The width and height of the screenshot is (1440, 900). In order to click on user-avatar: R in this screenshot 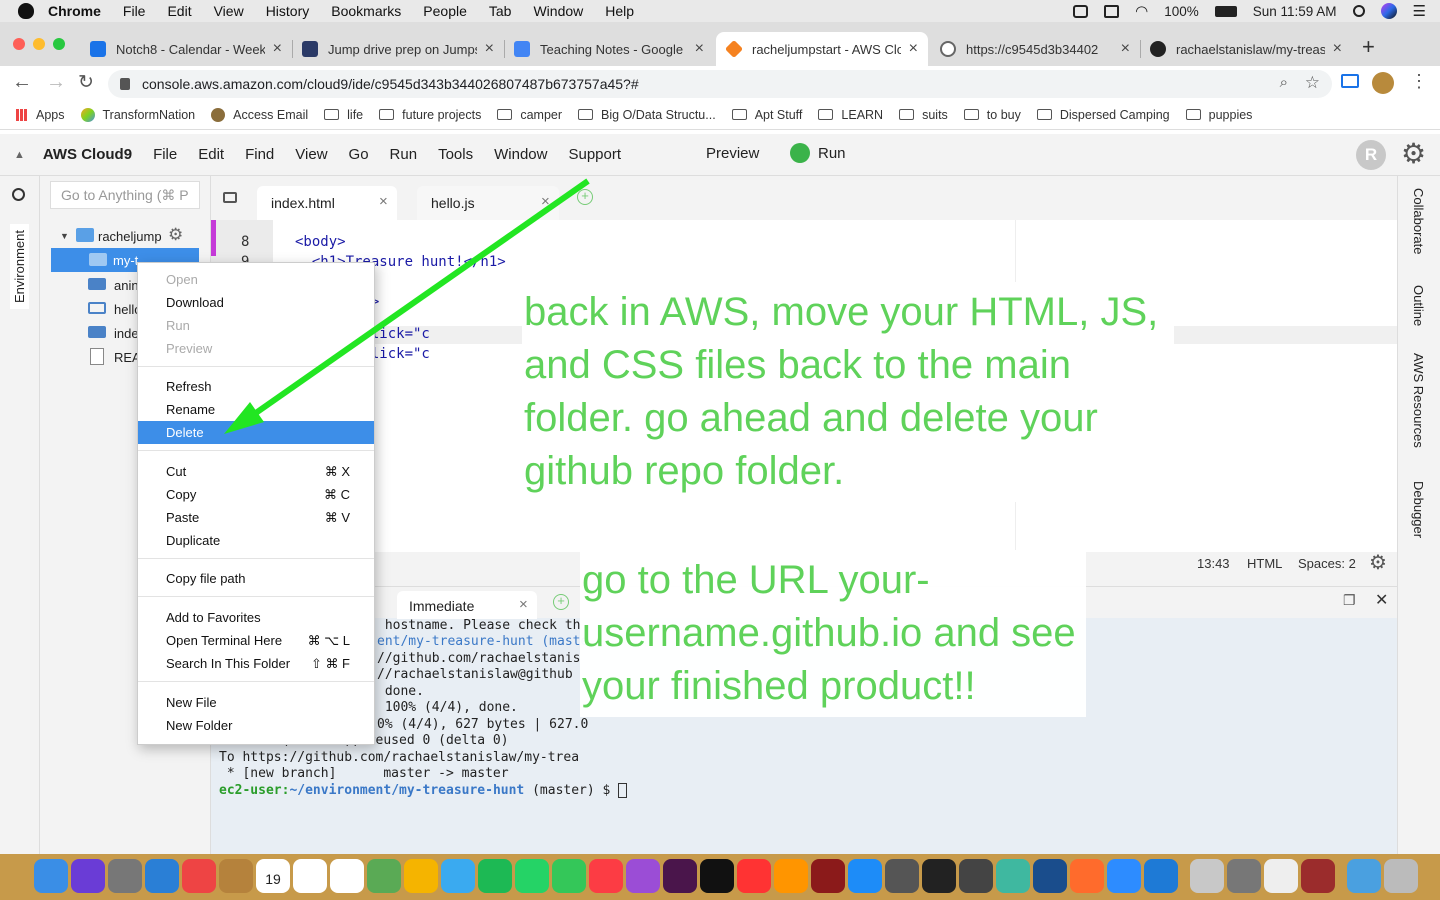, I will do `click(1371, 155)`.